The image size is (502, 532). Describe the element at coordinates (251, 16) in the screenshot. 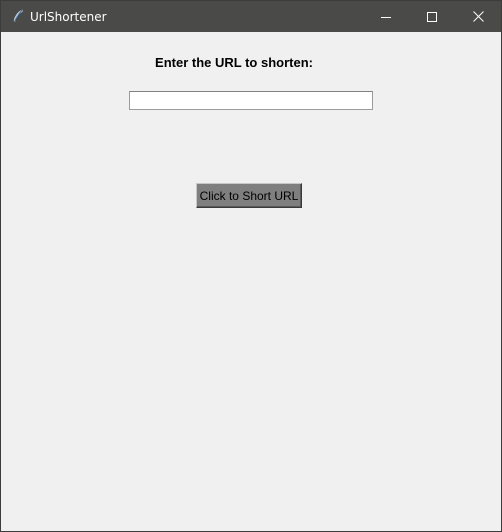

I see `title-bar: UrlShortener` at that location.